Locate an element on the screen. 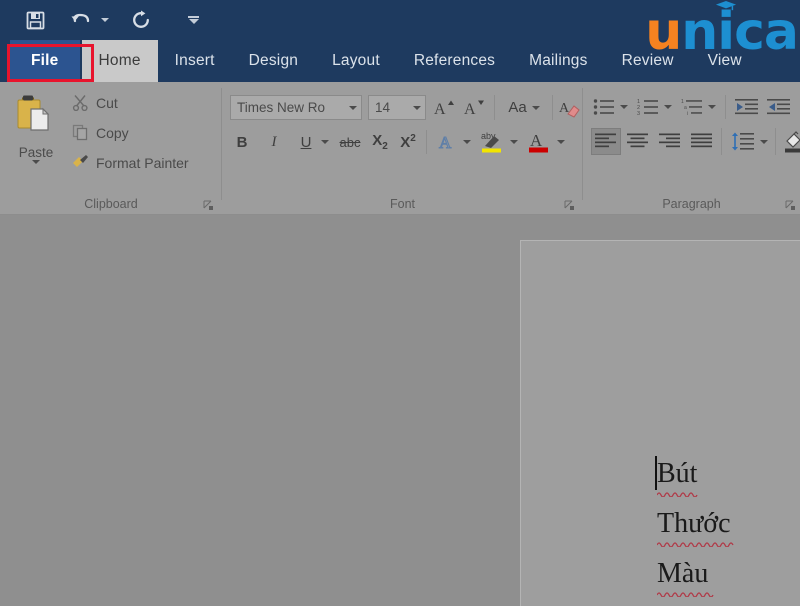 The image size is (800, 606). cut-button: Cut is located at coordinates (95, 102).